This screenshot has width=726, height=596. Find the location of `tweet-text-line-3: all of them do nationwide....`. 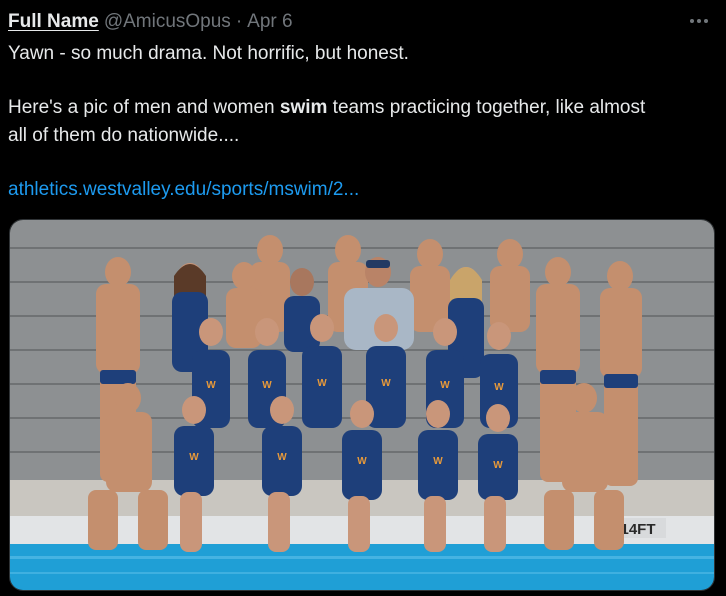

tweet-text-line-3: all of them do nationwide.... is located at coordinates (124, 135).